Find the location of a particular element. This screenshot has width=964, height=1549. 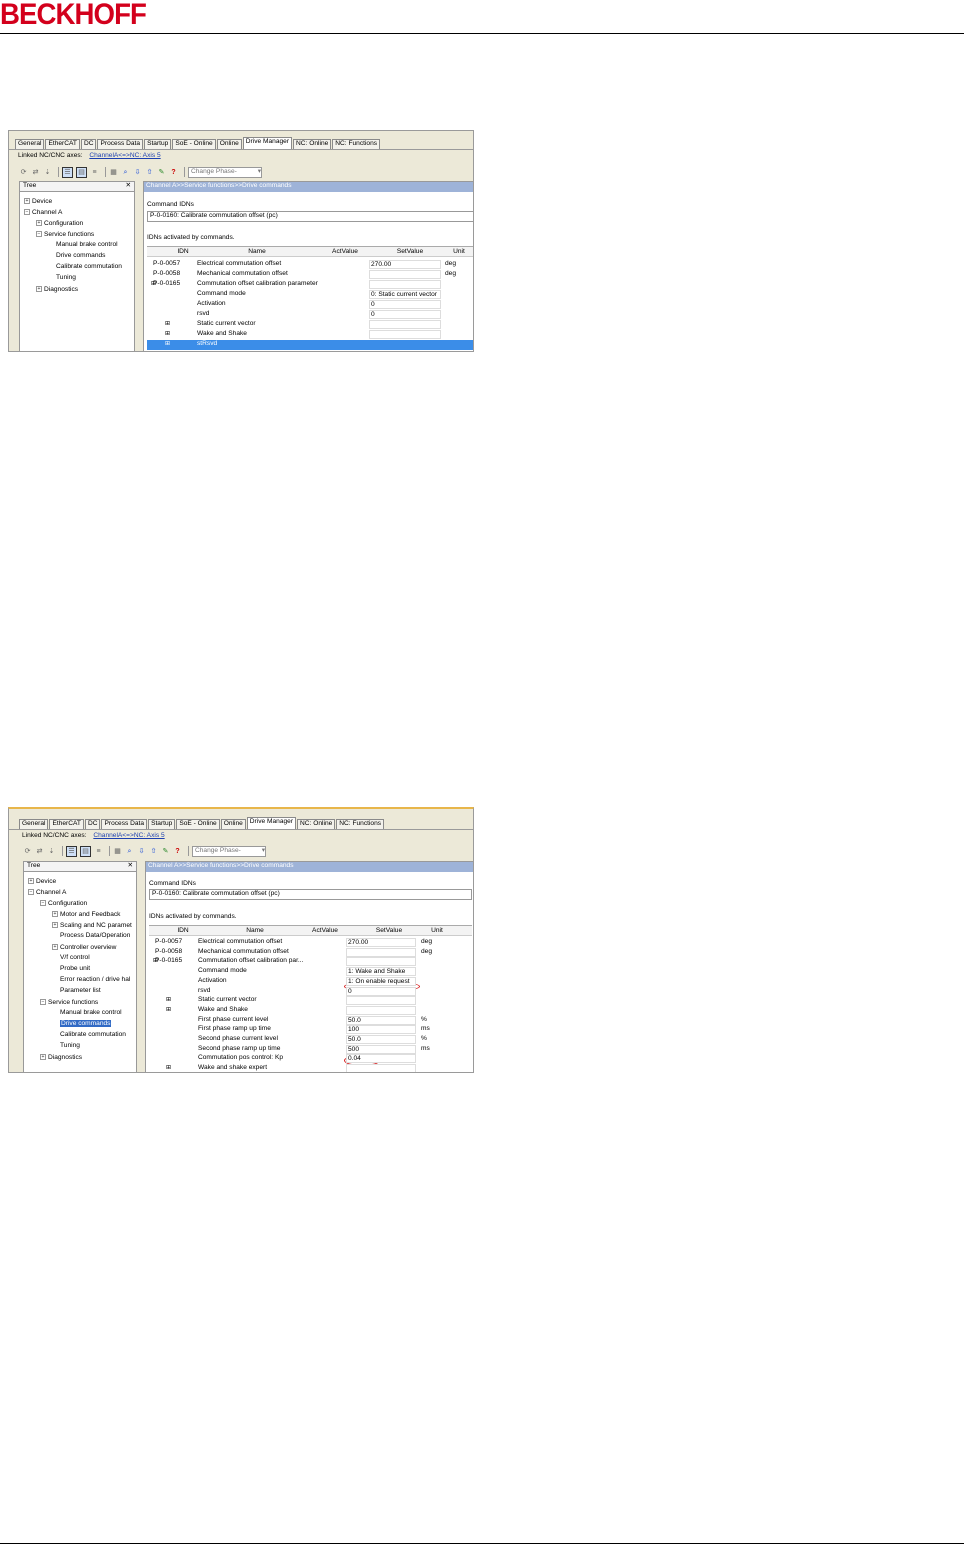

import-icon: ⇩ is located at coordinates (141, 851).